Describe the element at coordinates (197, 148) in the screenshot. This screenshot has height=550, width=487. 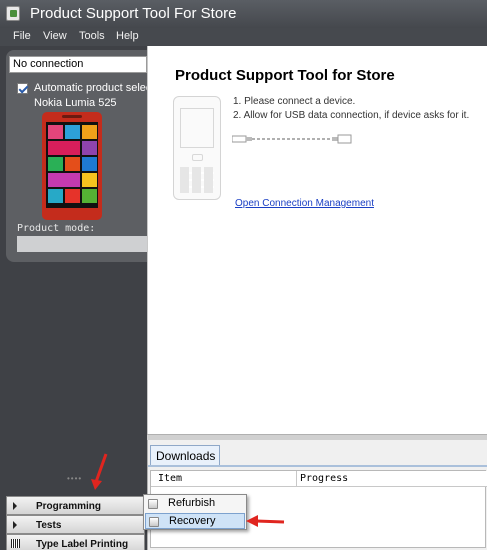
I see `phone-outline-icon` at that location.